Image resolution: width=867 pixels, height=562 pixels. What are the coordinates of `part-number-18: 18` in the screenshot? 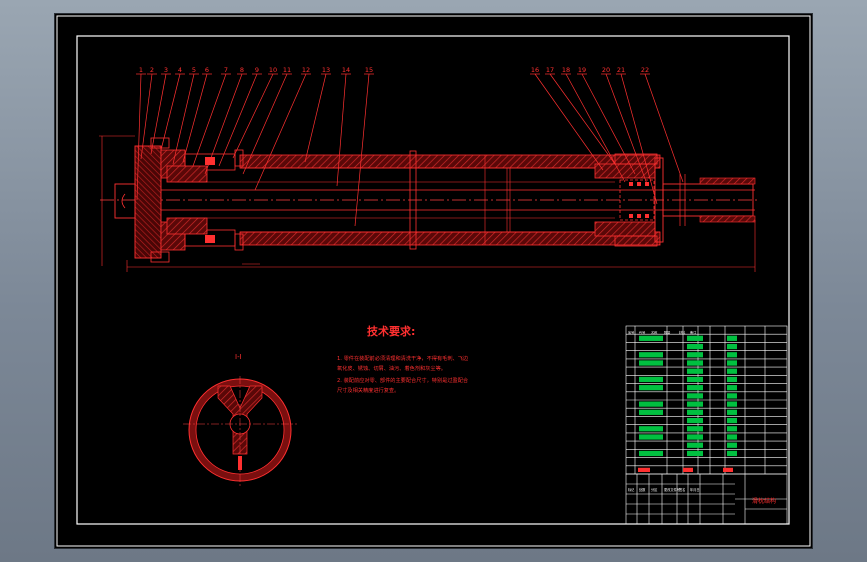 It's located at (566, 70).